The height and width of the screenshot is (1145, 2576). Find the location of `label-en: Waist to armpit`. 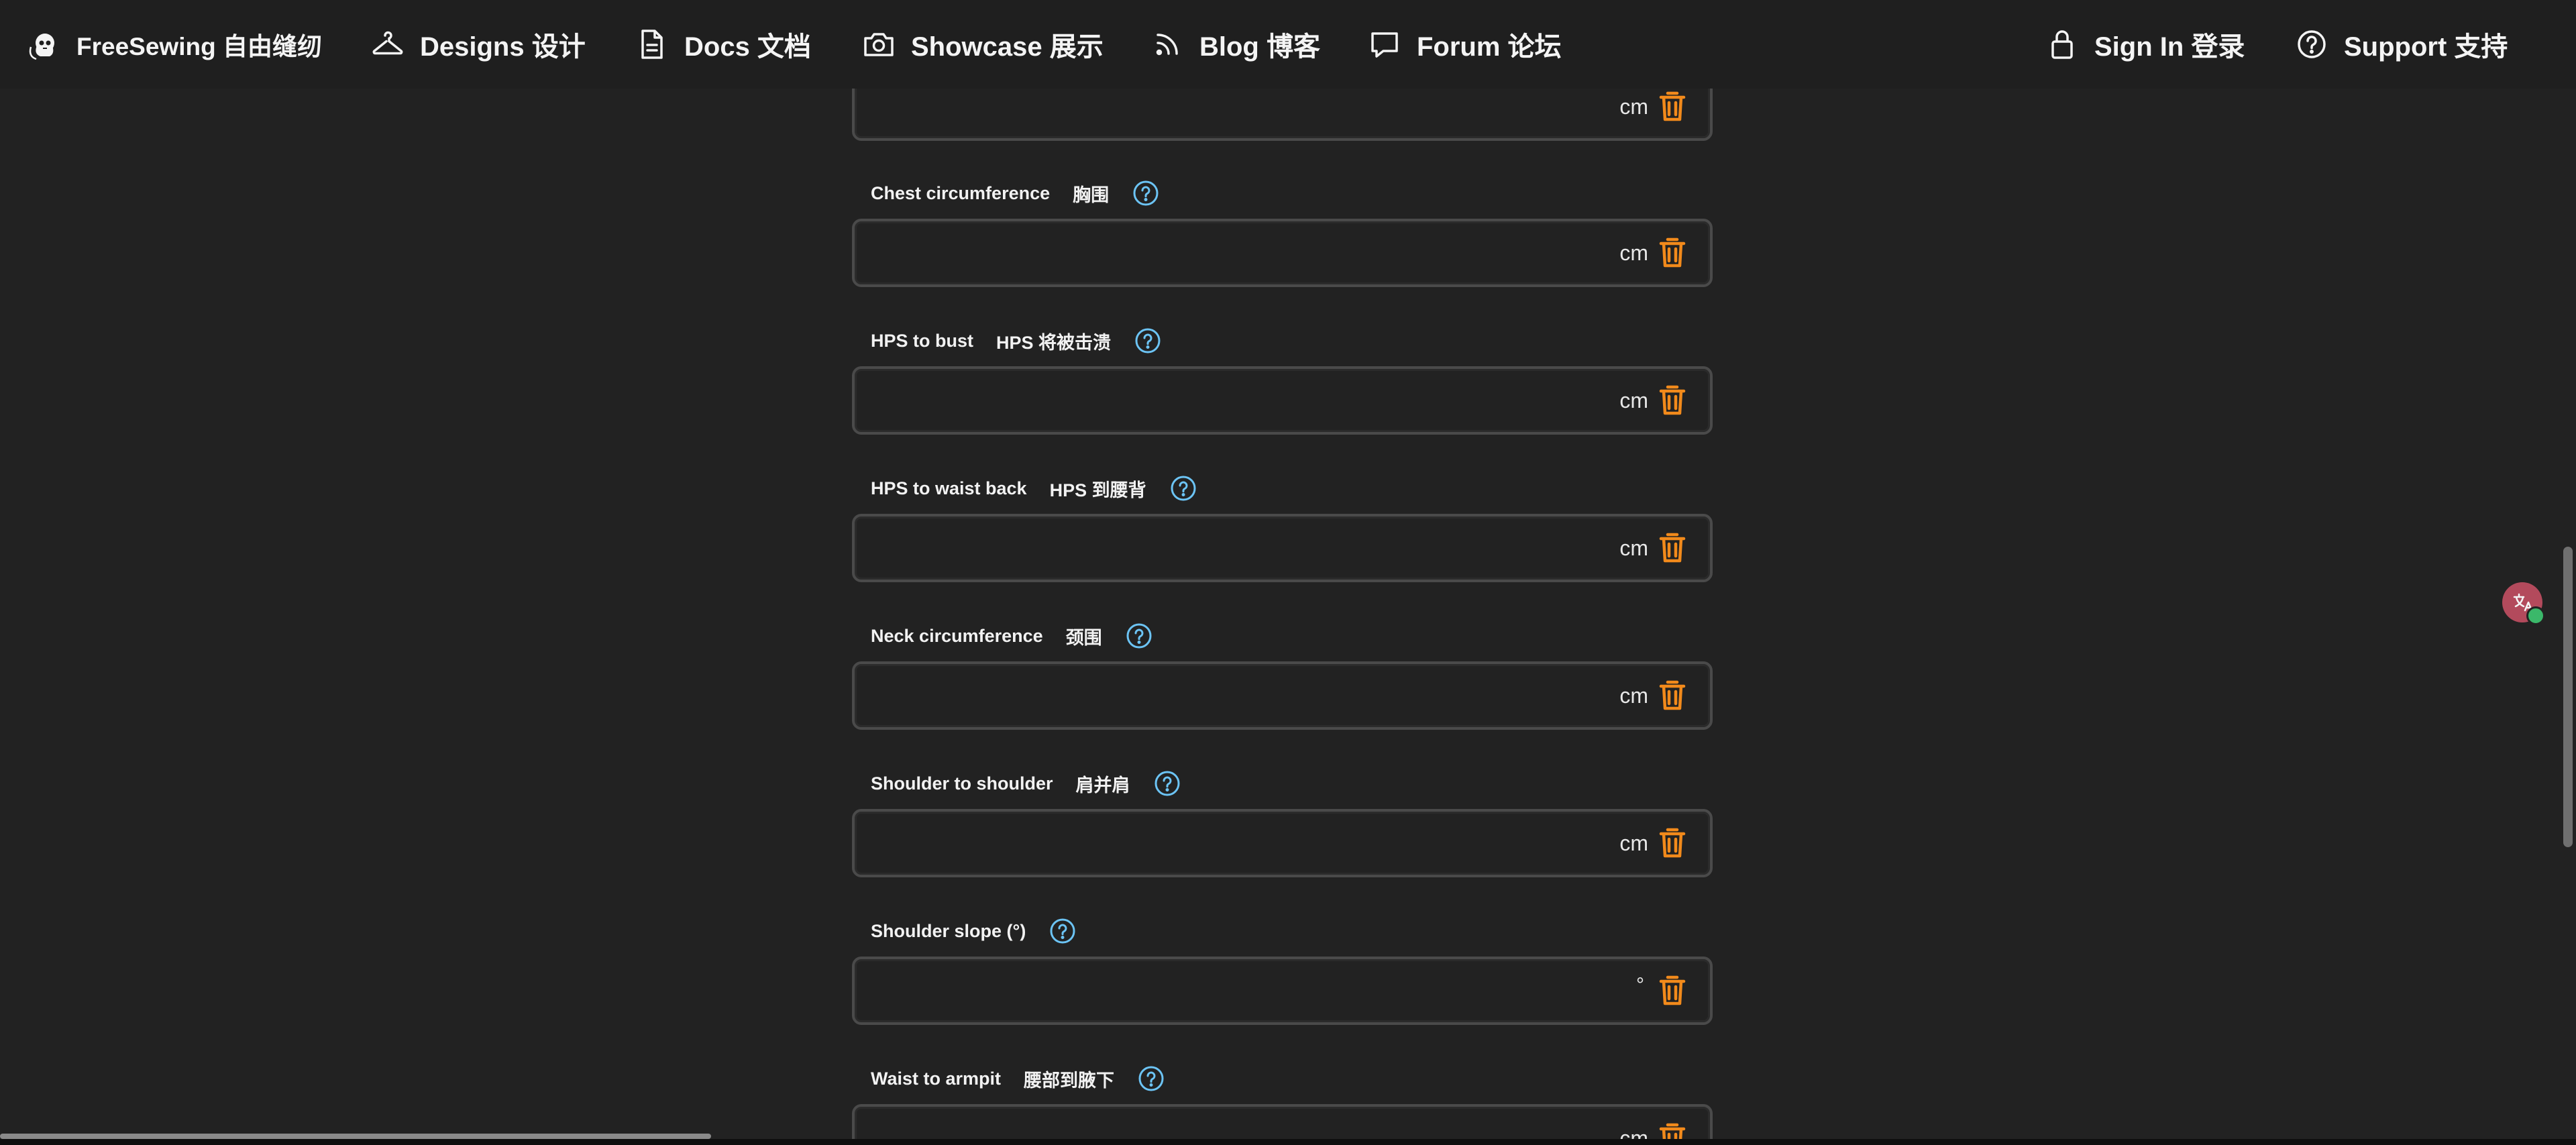

label-en: Waist to armpit is located at coordinates (936, 1078).